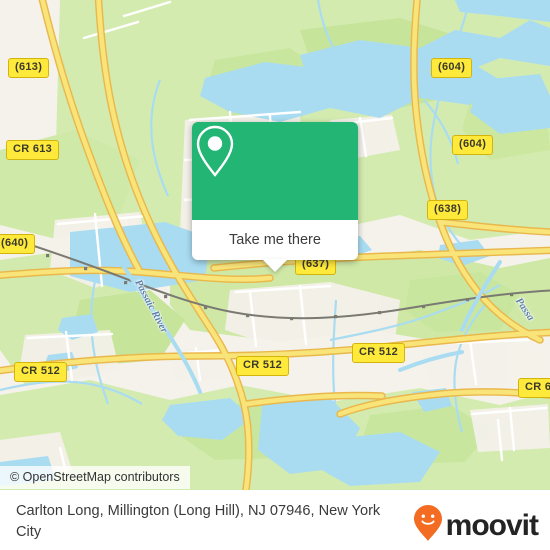 This screenshot has height=550, width=550. I want to click on take-me-there-button: Take me there, so click(275, 240).